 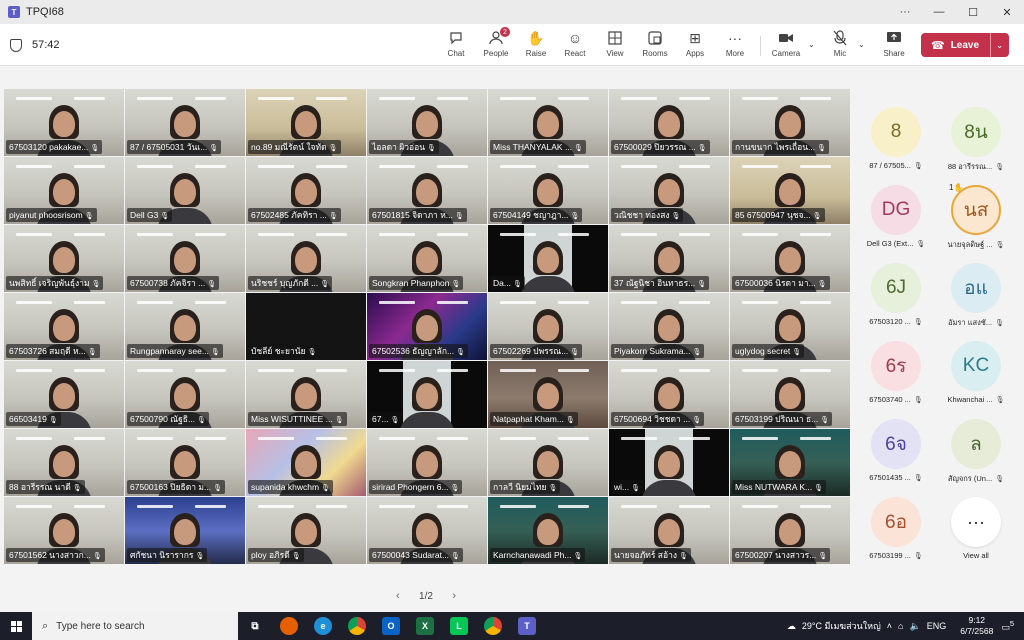 I want to click on minimize-button: —, so click(x=939, y=12).